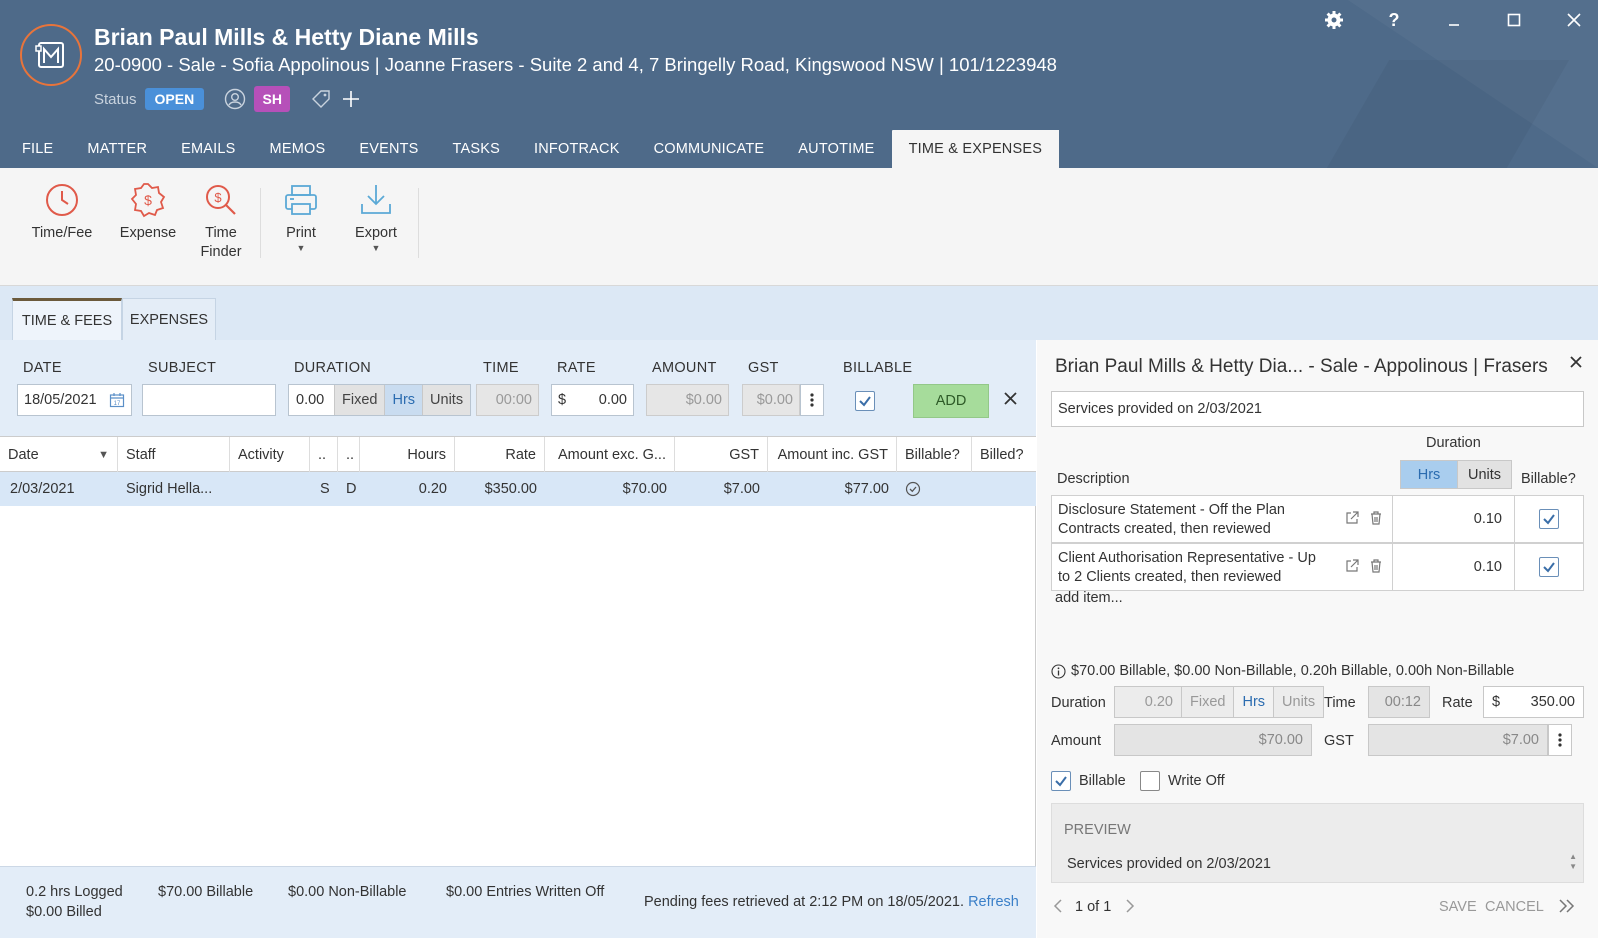  I want to click on preview-scrollbar: ▲ ▼, so click(1573, 862).